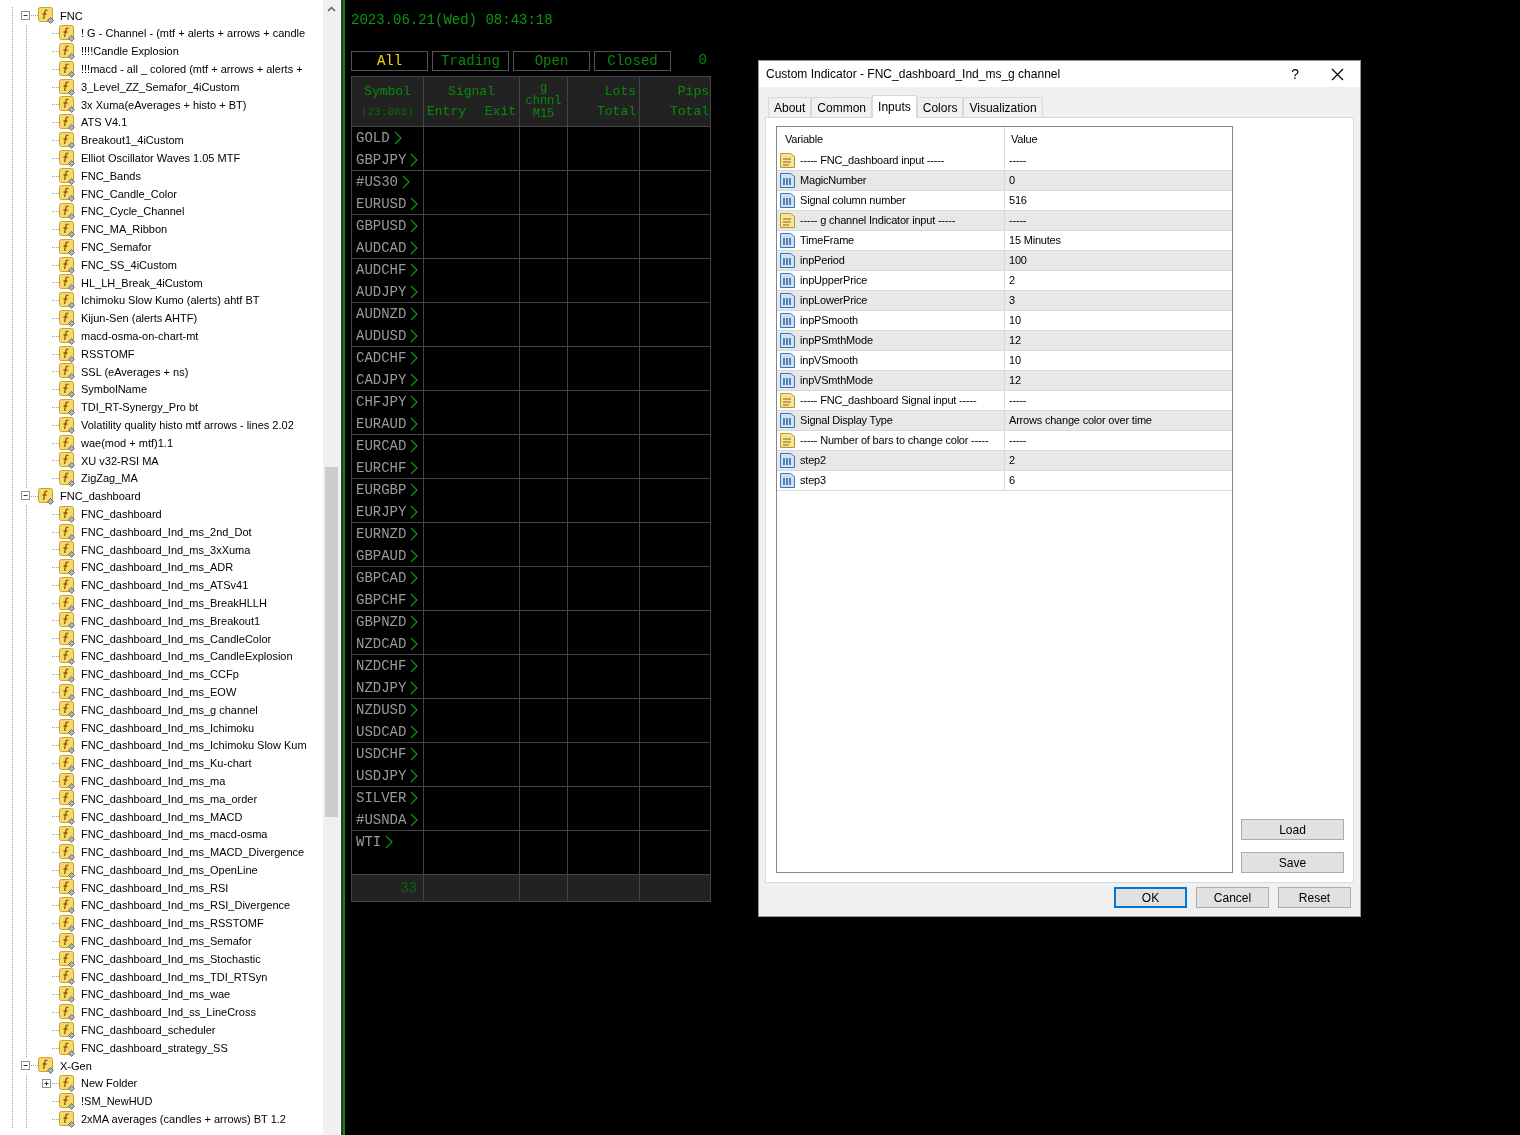  I want to click on tree-item: FNC_Cycle_Channel, so click(175, 211).